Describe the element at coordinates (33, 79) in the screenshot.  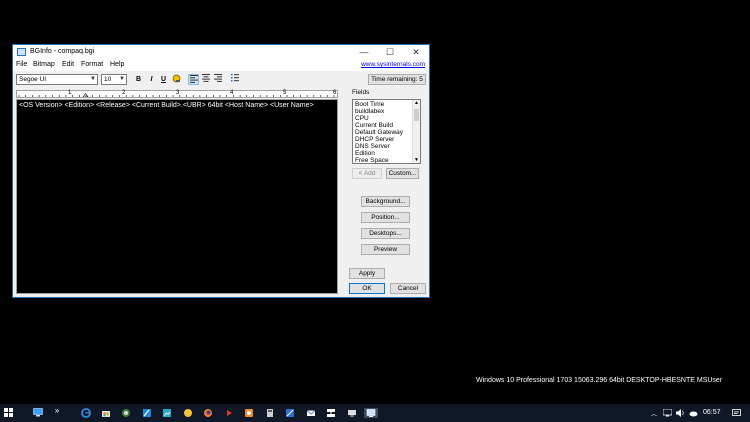
I see `font-select-value: Segoe UI` at that location.